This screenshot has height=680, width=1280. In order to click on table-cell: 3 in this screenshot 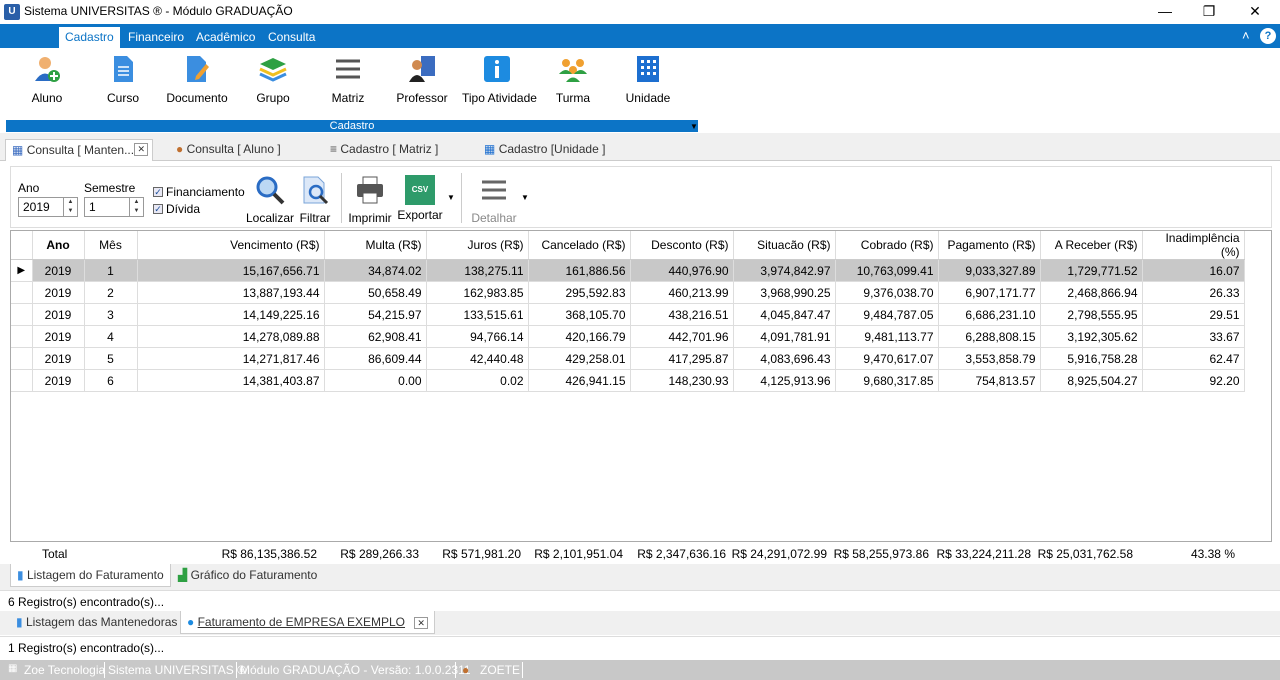, I will do `click(111, 314)`.